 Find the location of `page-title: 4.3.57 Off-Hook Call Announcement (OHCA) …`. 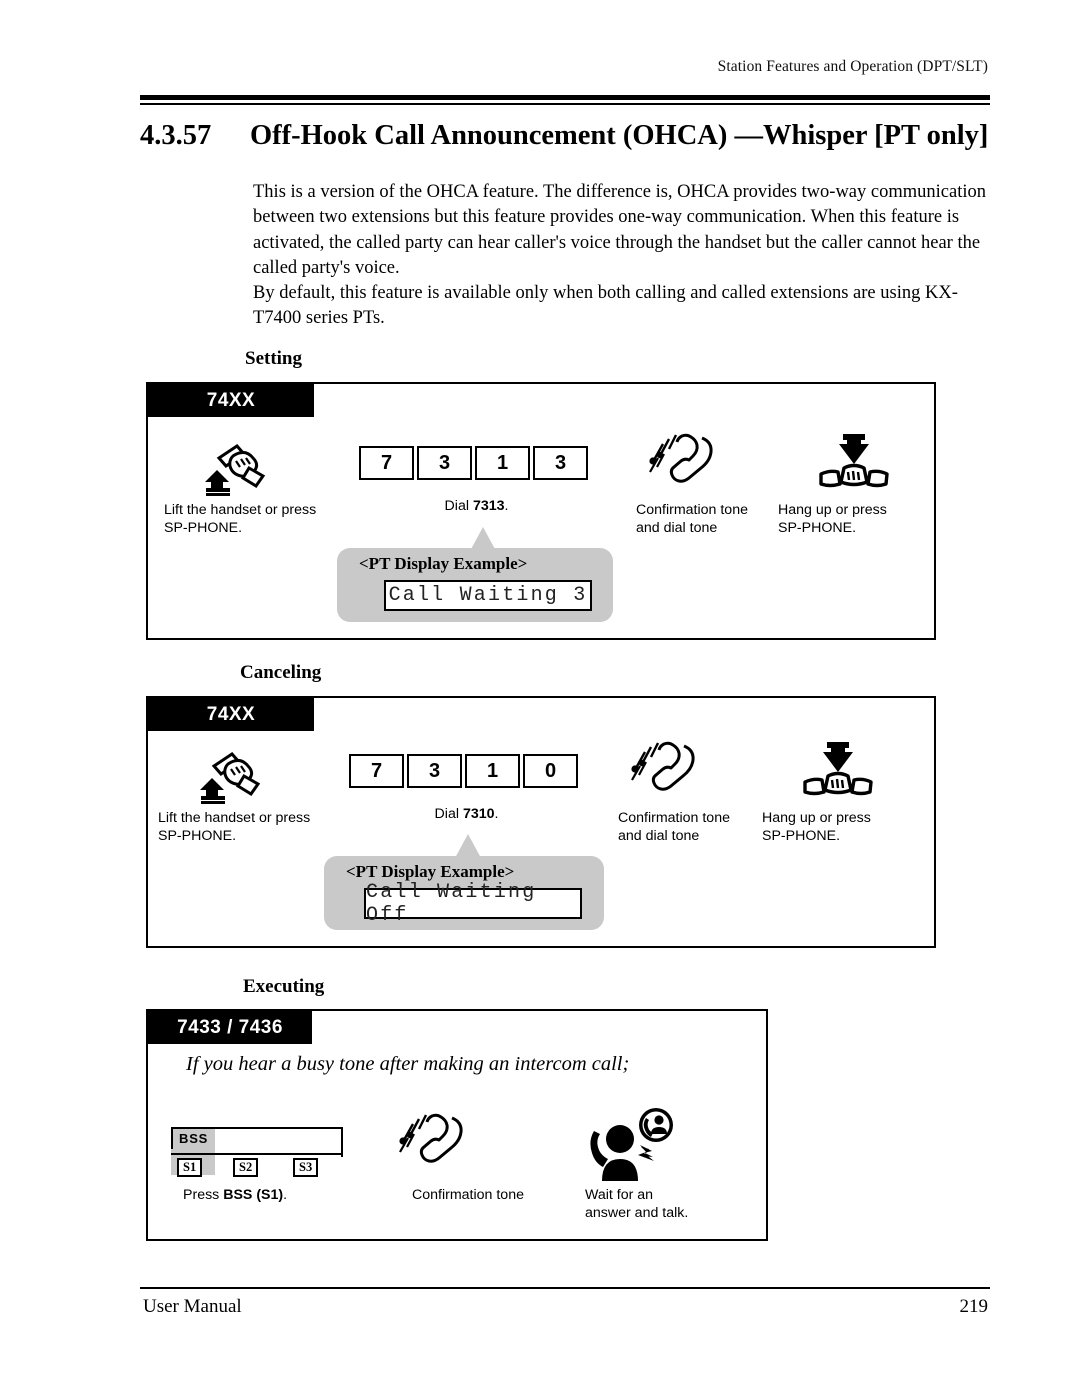

page-title: 4.3.57 Off-Hook Call Announcement (OHCA) … is located at coordinates (567, 136).